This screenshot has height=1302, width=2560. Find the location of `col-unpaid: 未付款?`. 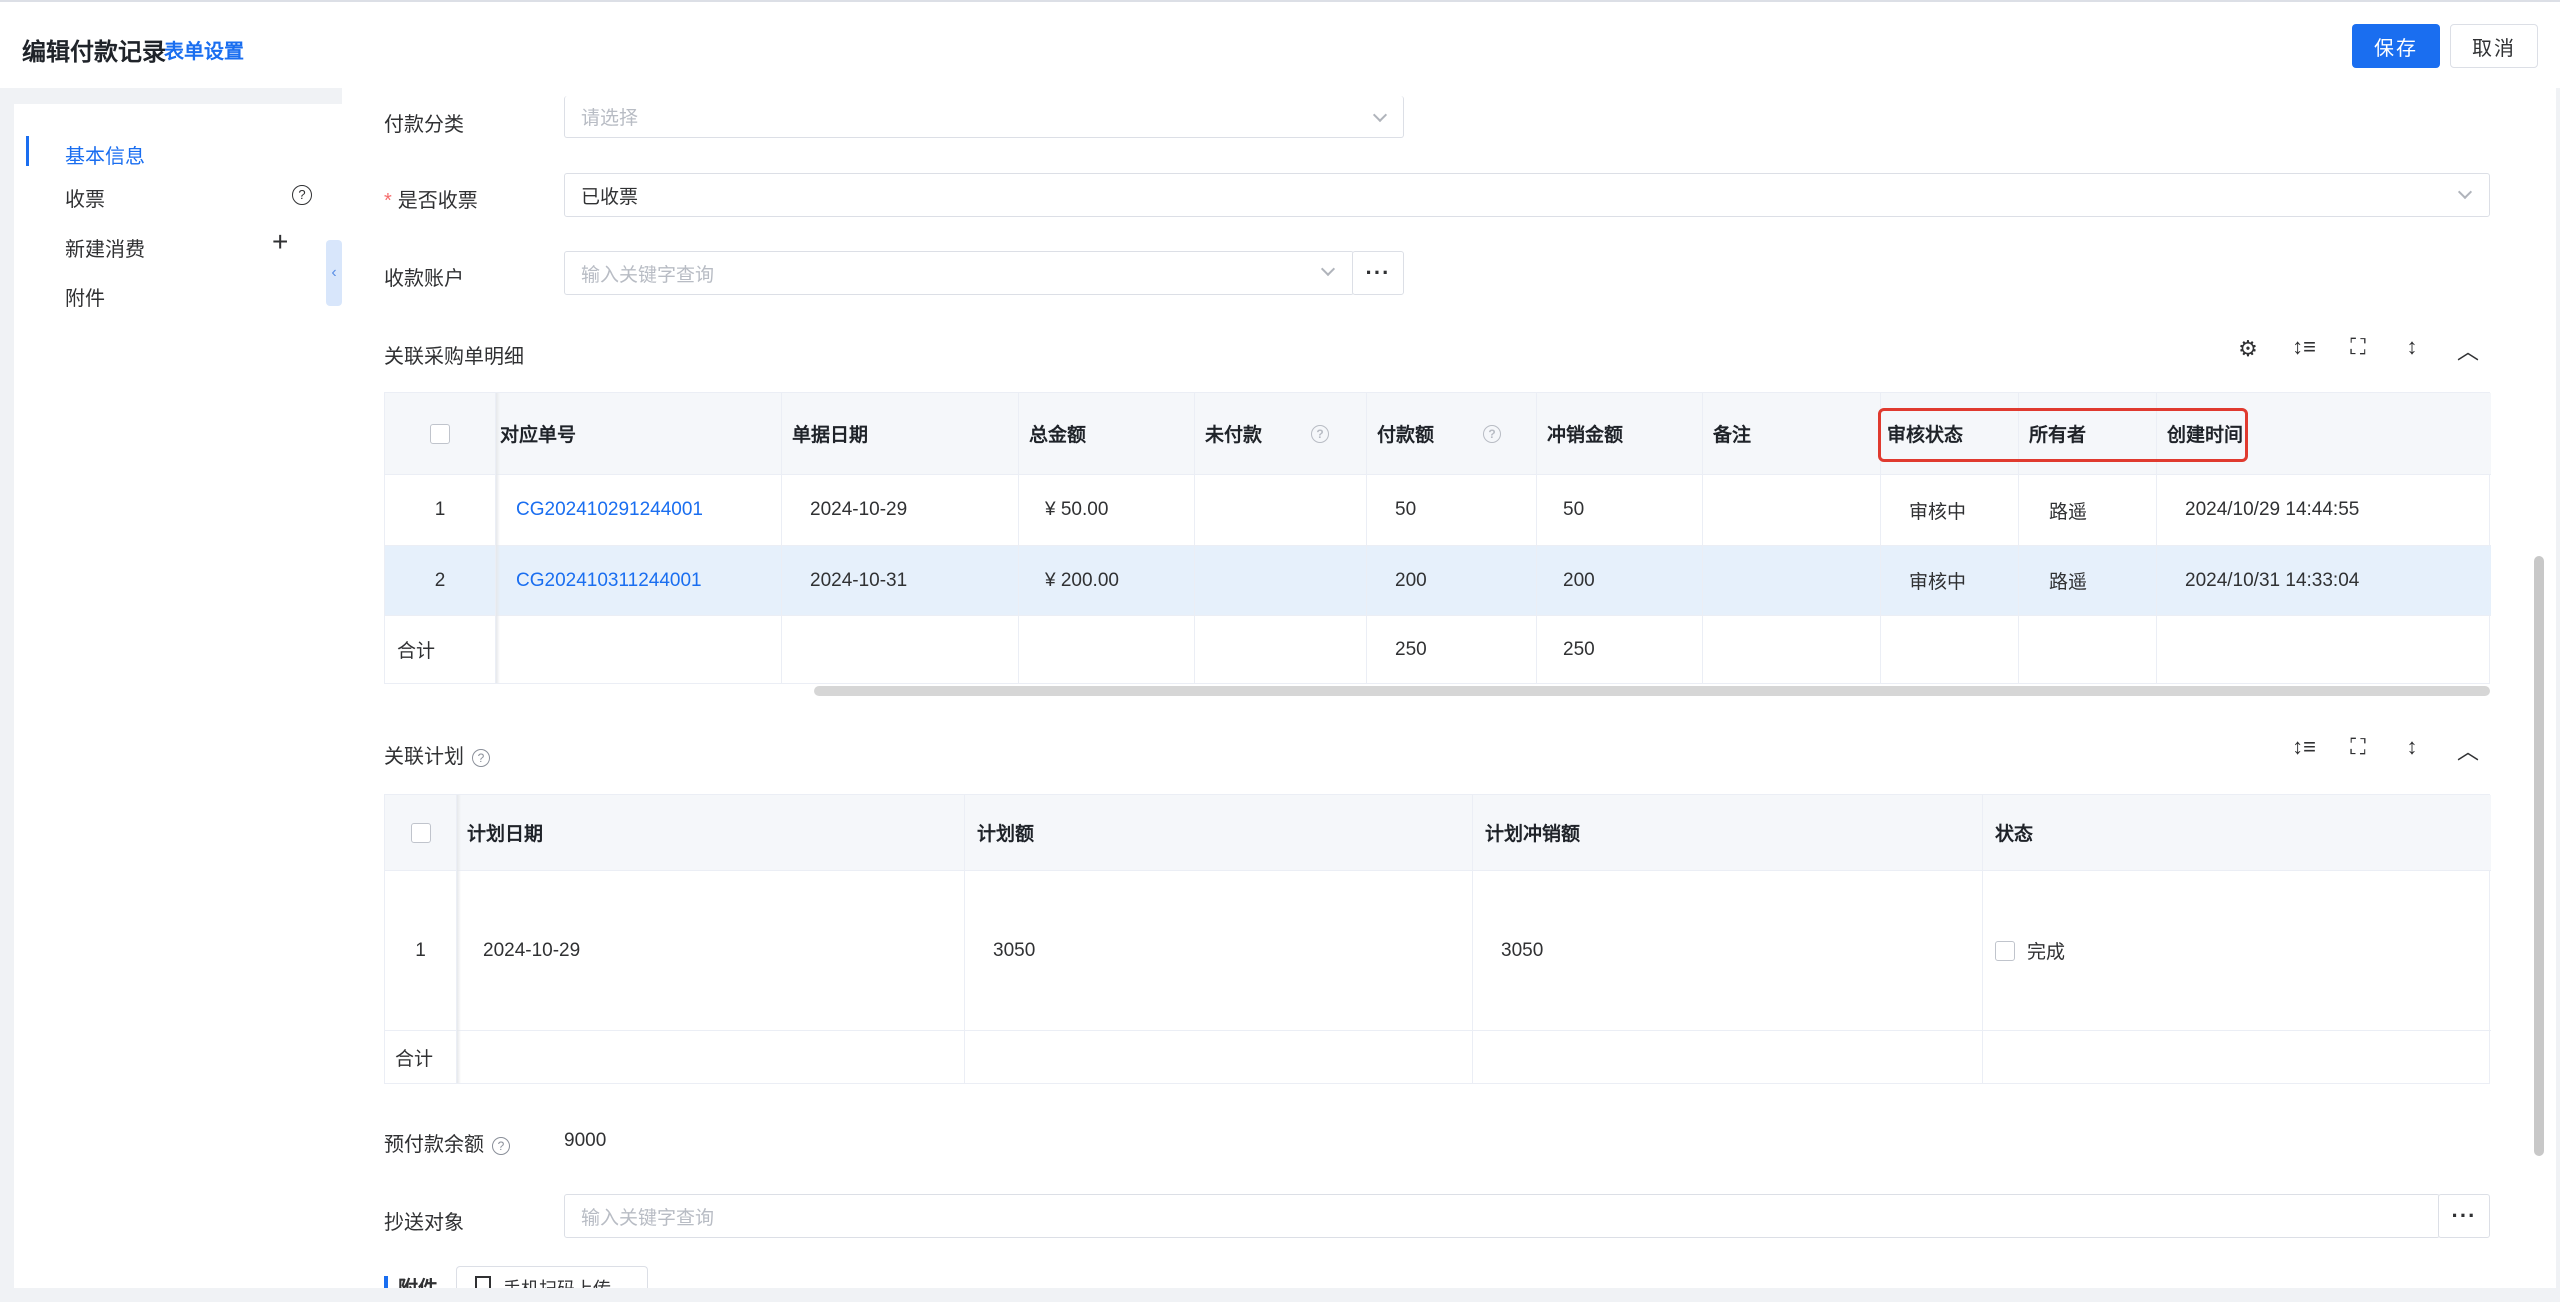

col-unpaid: 未付款? is located at coordinates (1281, 433).